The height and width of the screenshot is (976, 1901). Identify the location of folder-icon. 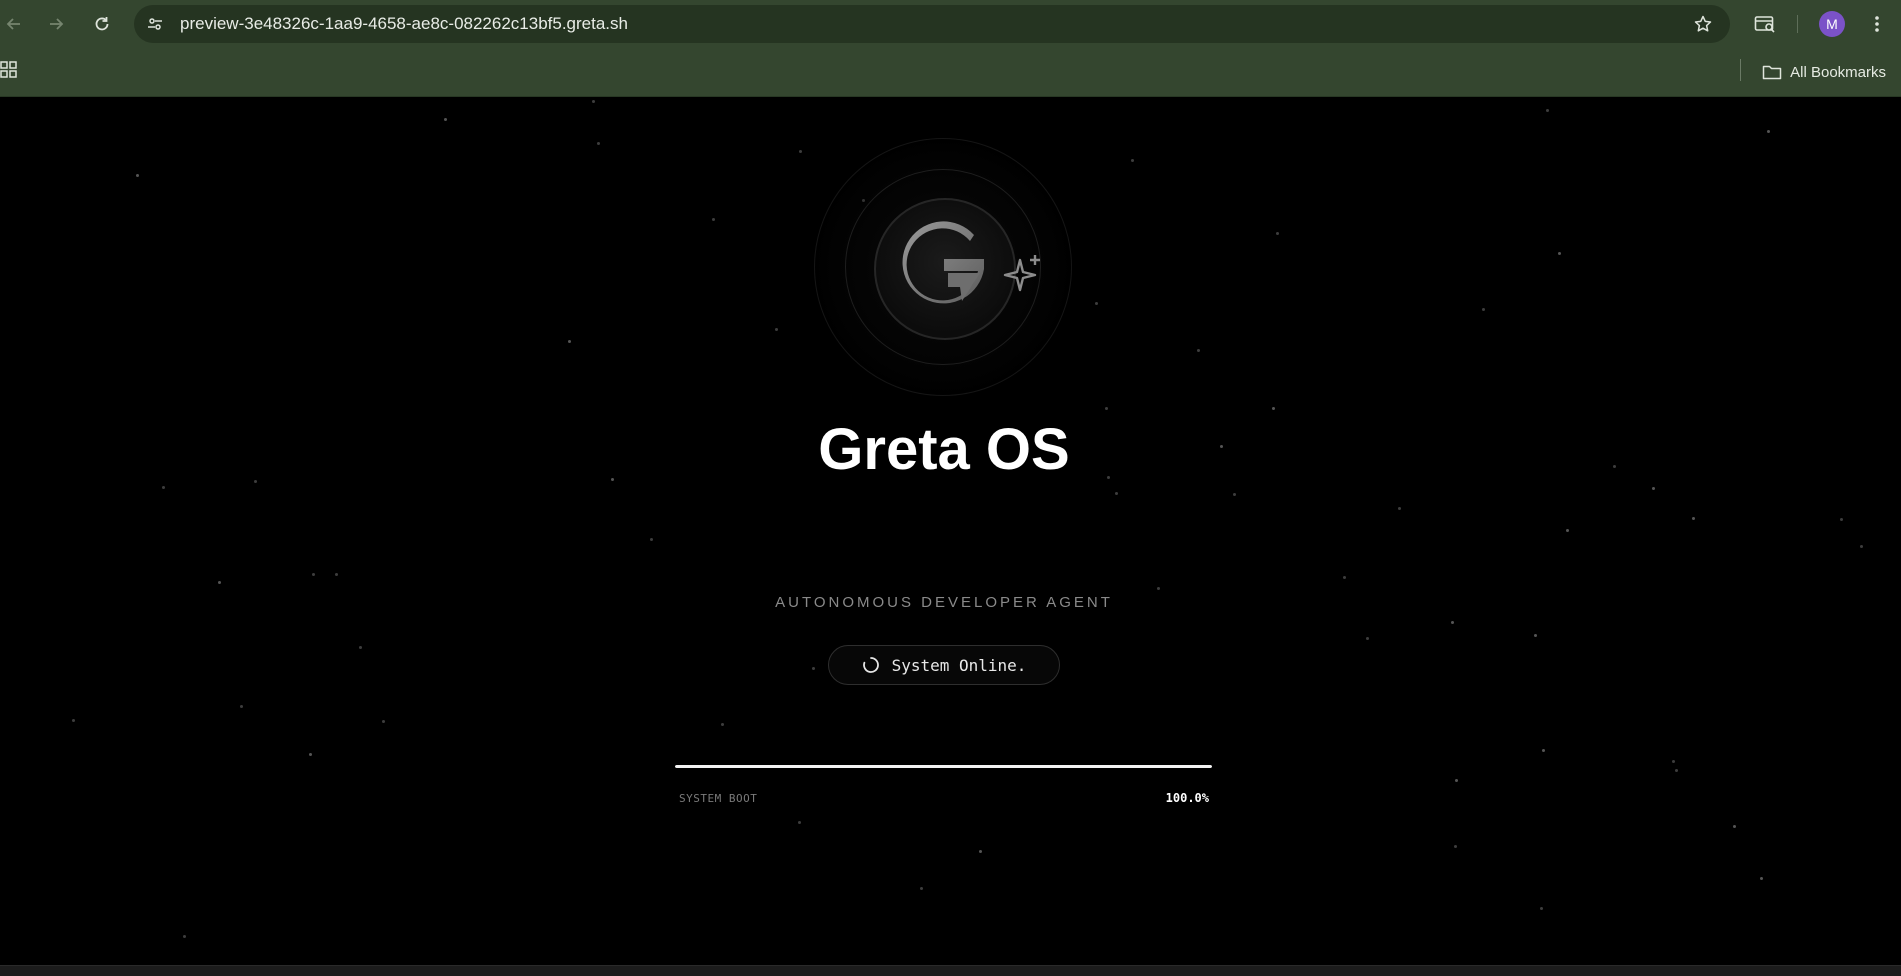
(1772, 72).